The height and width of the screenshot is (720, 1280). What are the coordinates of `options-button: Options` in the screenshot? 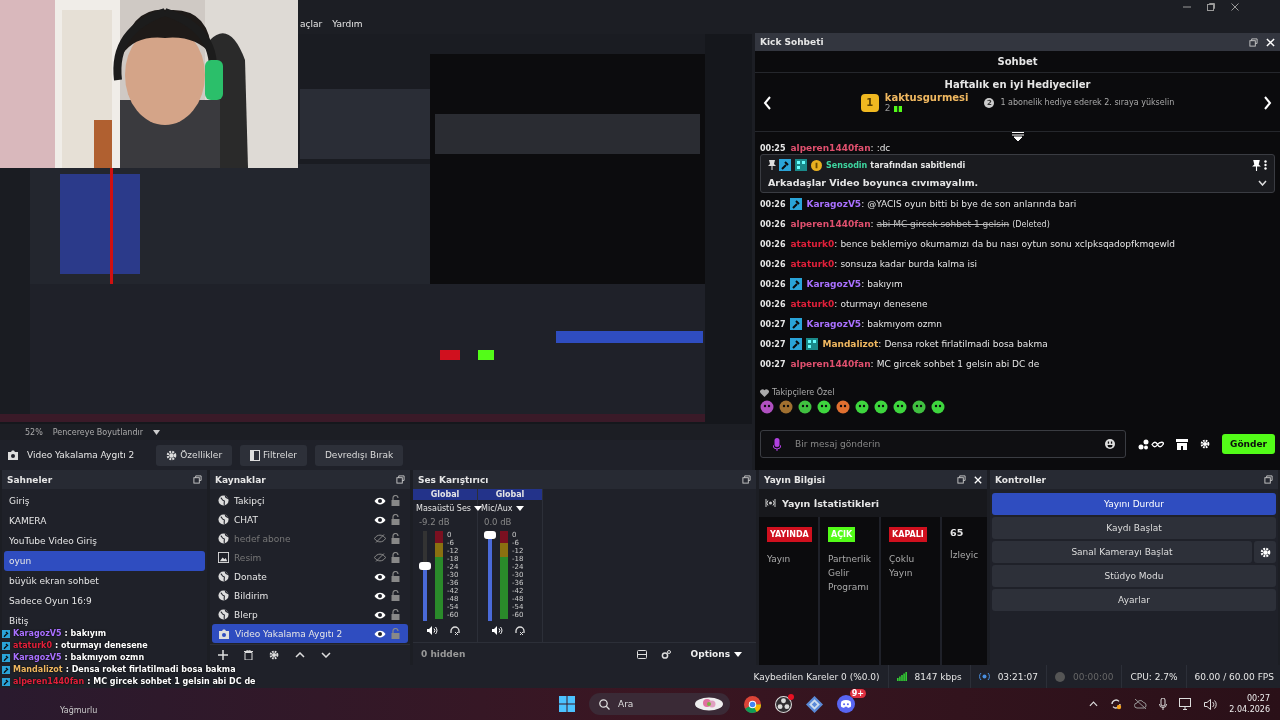 It's located at (716, 654).